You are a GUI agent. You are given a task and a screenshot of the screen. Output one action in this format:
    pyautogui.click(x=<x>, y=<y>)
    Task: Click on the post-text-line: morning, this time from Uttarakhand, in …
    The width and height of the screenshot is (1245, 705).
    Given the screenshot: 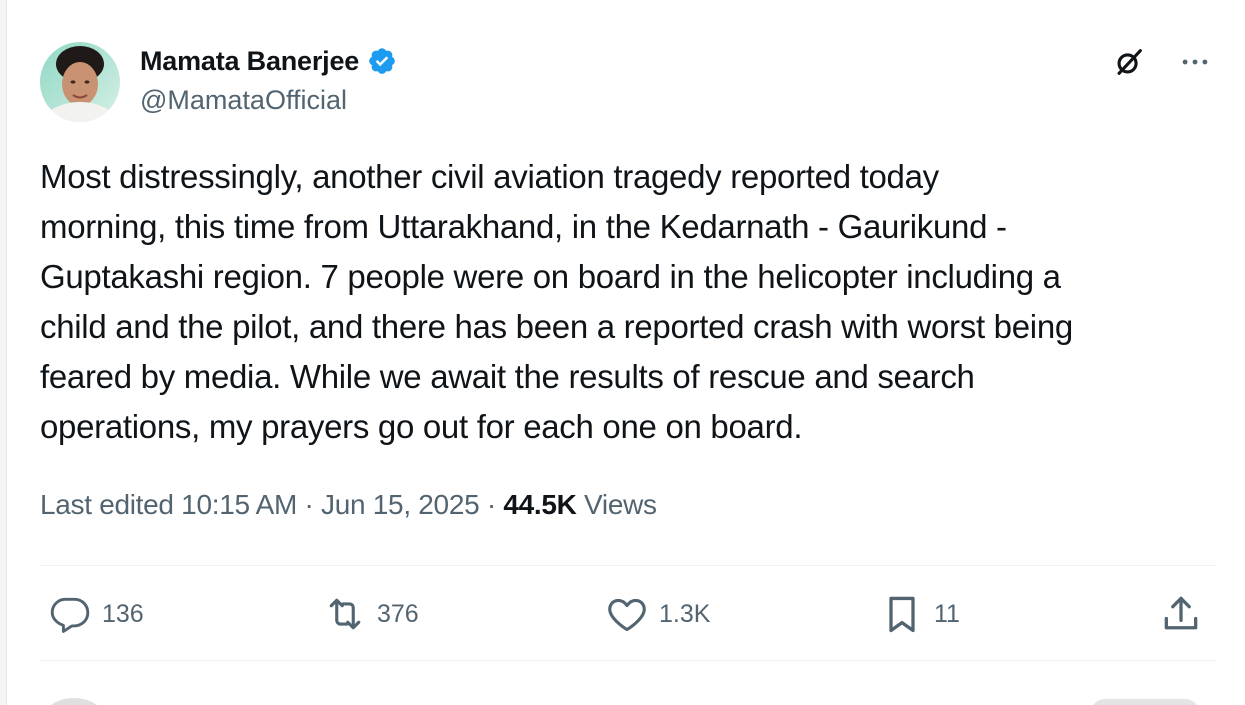 What is the action you would take?
    pyautogui.click(x=523, y=226)
    